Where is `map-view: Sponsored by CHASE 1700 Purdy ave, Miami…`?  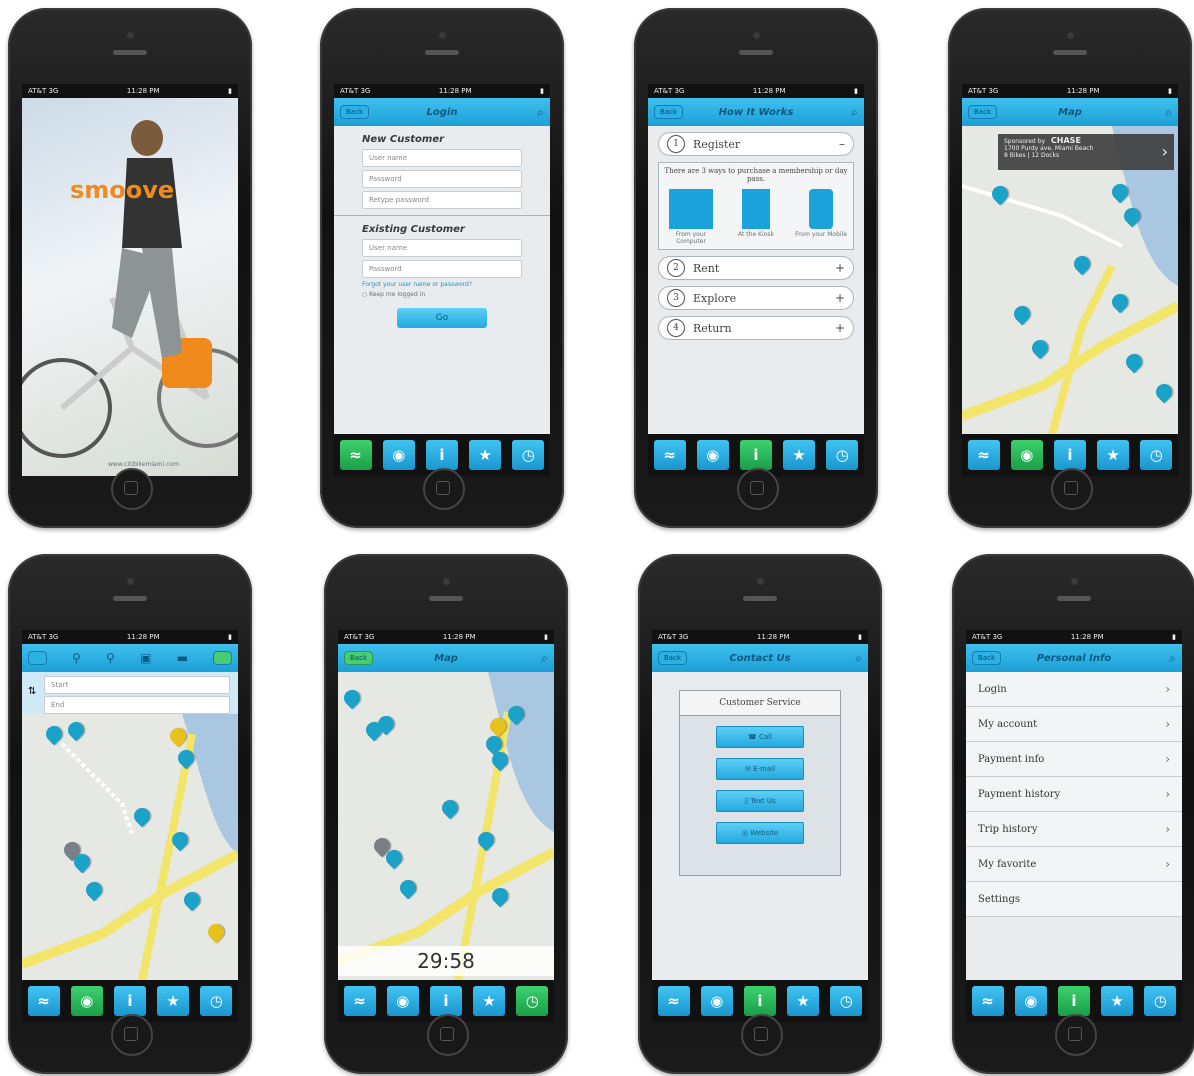
map-view: Sponsored by CHASE 1700 Purdy ave, Miami… is located at coordinates (1070, 280).